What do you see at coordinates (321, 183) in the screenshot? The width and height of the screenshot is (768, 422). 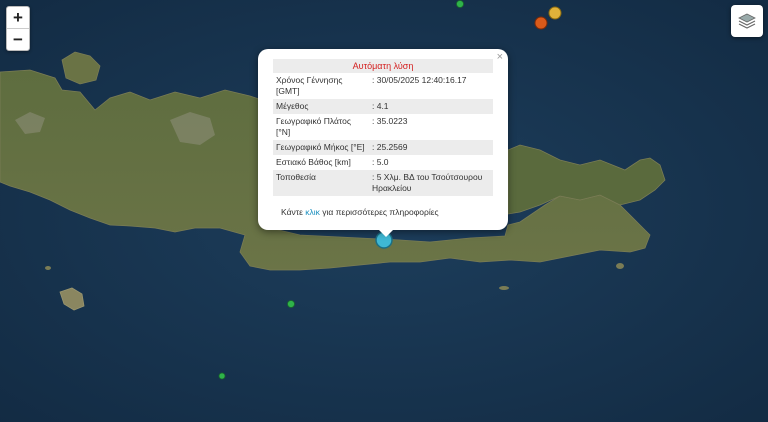 I see `info-key: Τοποθεσία` at bounding box center [321, 183].